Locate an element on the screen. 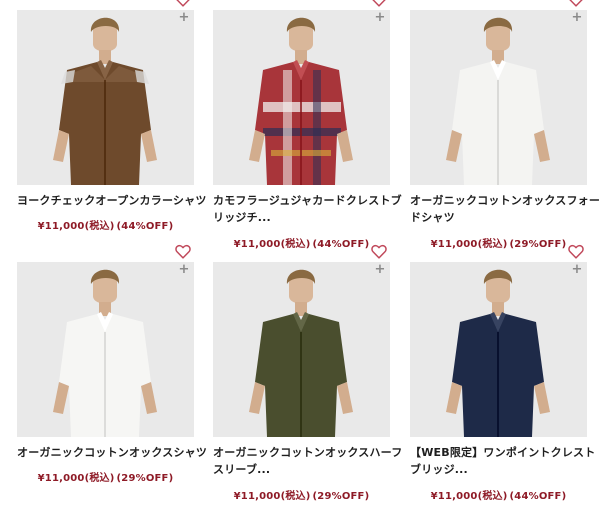  product-title-line: ヨークチェックオープンカラーシャツ is located at coordinates (112, 200).